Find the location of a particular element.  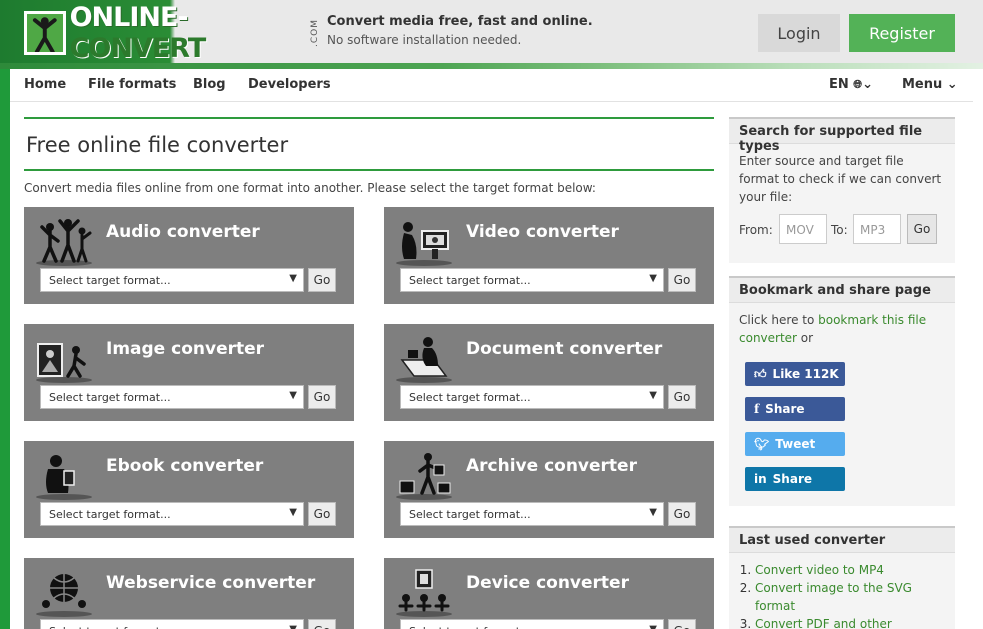

card-title: Device converter is located at coordinates (547, 583).